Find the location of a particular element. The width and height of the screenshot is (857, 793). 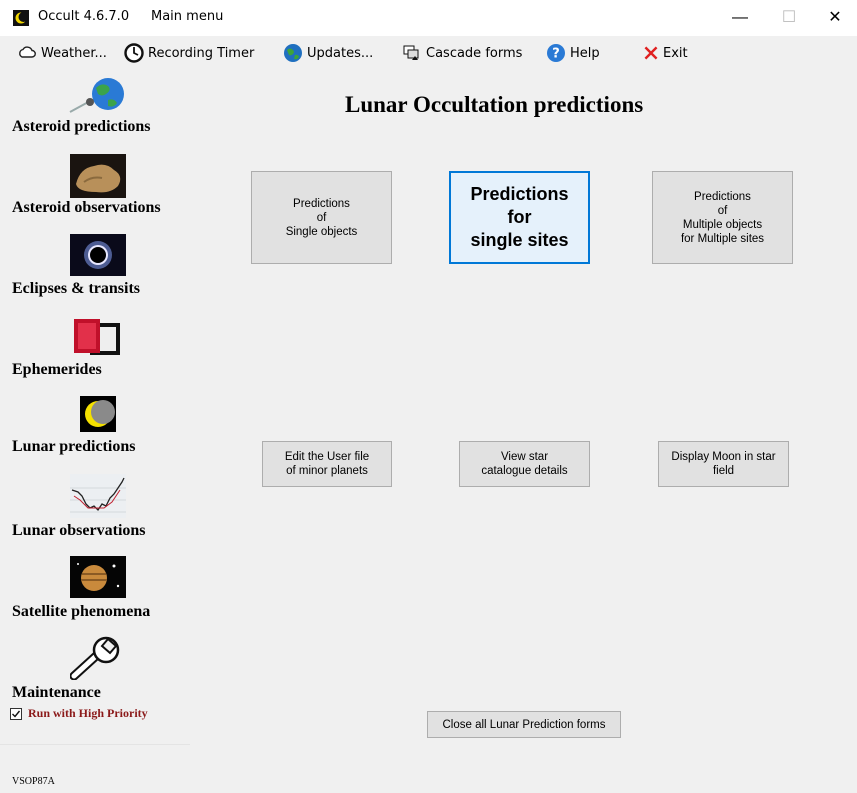

cloud-icon is located at coordinates (27, 52).